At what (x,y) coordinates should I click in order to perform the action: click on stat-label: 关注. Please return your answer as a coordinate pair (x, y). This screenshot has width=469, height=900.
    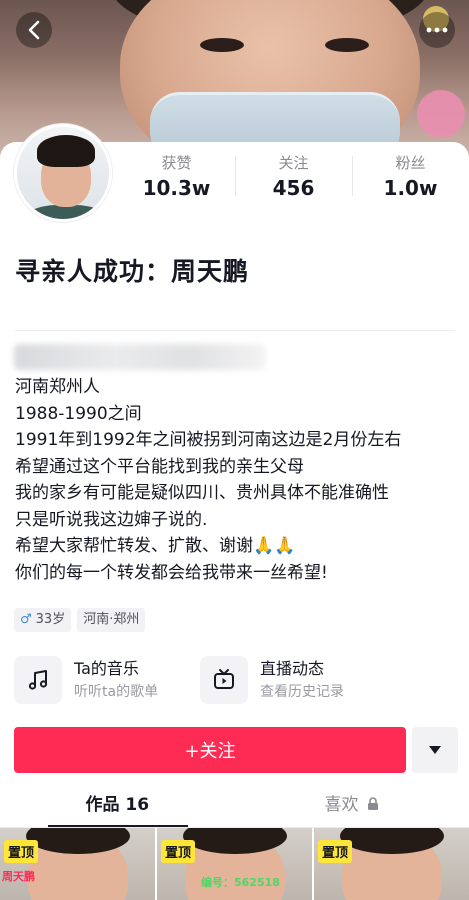
    Looking at the image, I should click on (293, 163).